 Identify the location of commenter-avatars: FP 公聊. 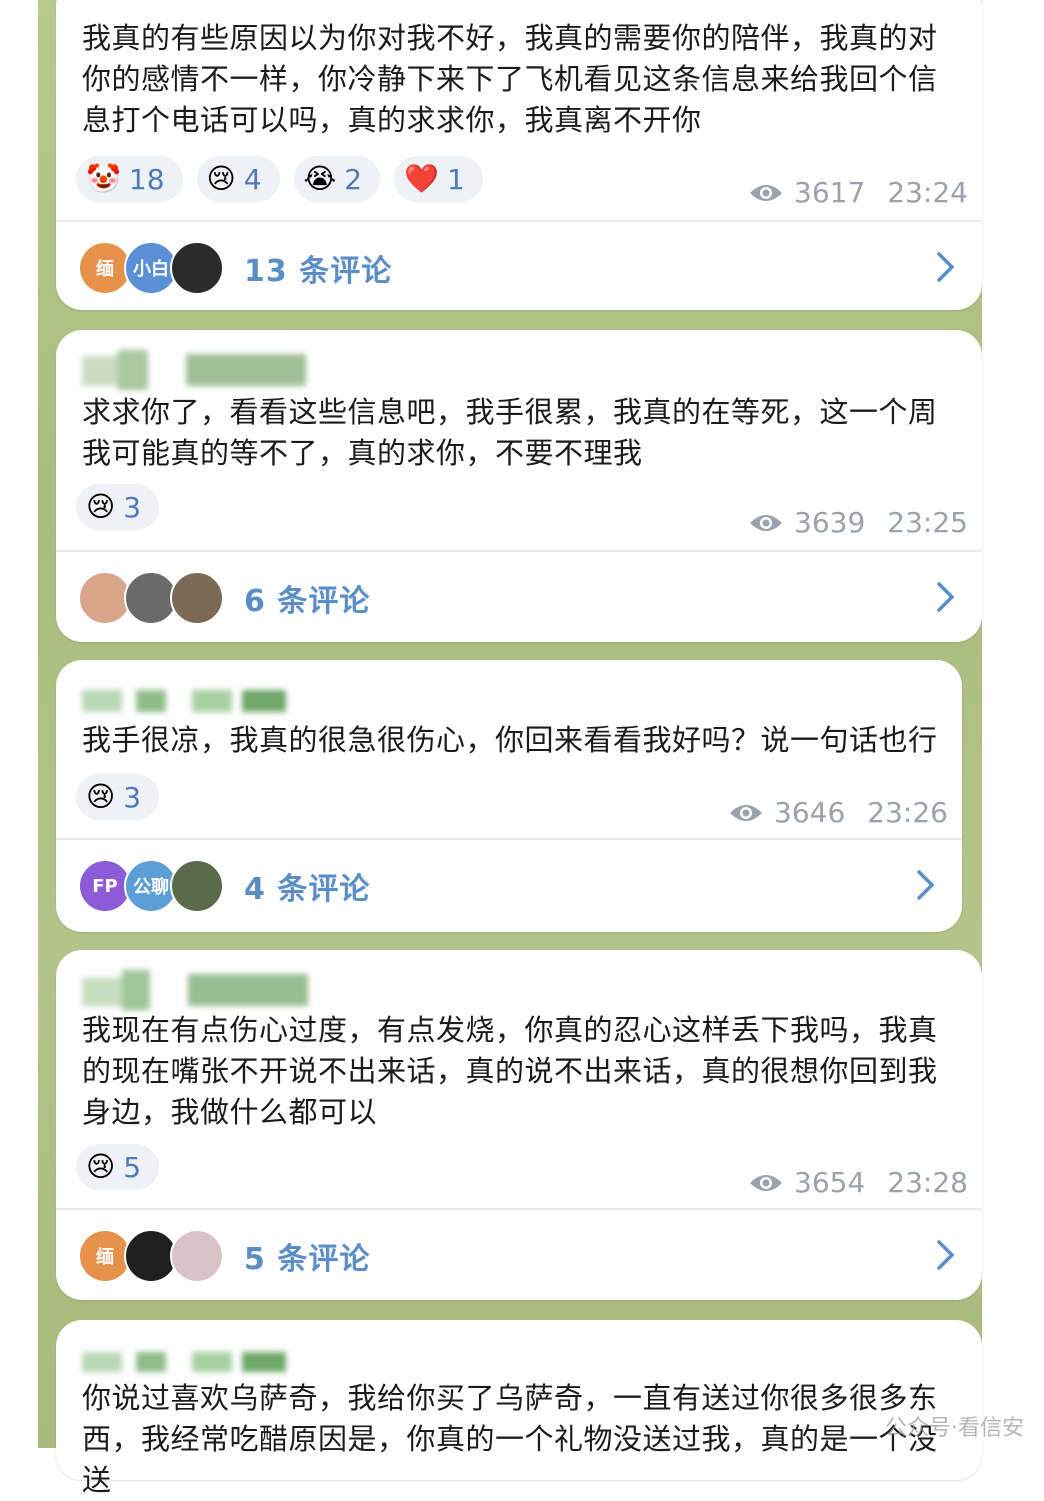
(151, 886).